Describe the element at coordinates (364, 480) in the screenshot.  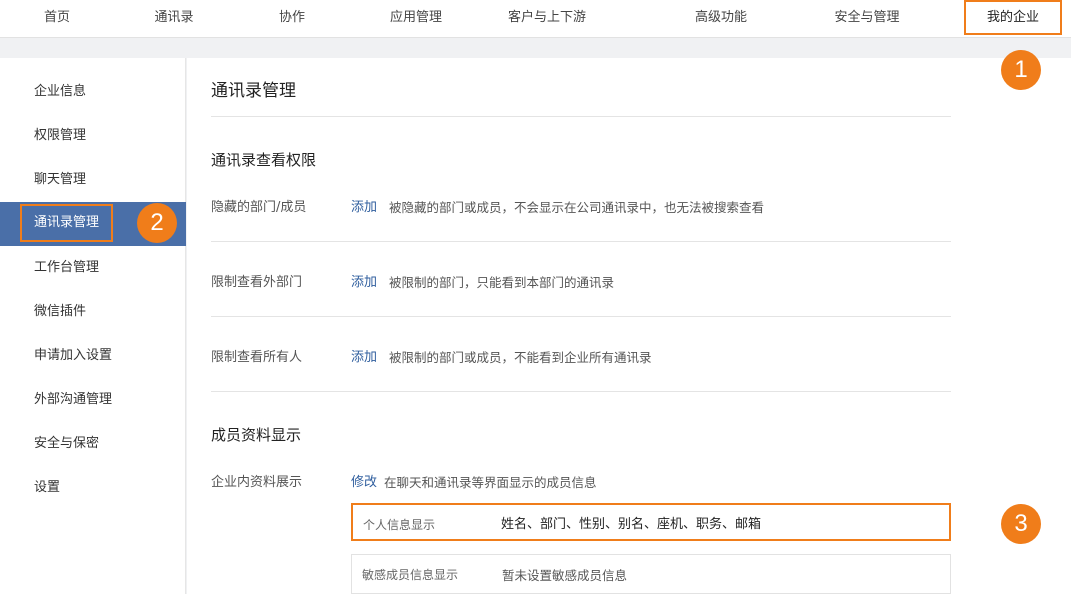
I see `modify-profile-display-link: 修改` at that location.